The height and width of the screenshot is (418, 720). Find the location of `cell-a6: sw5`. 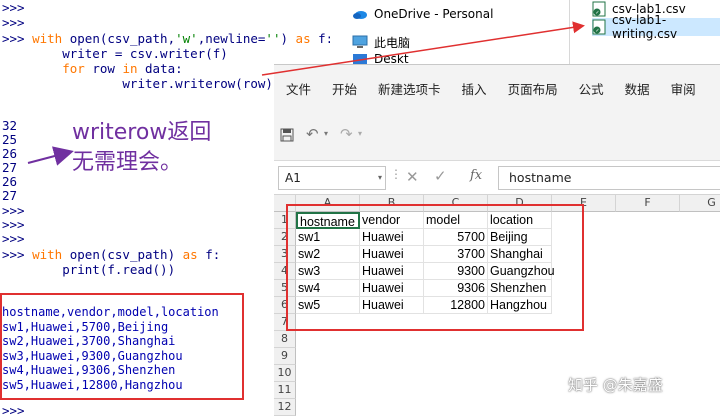

cell-a6: sw5 is located at coordinates (328, 305).